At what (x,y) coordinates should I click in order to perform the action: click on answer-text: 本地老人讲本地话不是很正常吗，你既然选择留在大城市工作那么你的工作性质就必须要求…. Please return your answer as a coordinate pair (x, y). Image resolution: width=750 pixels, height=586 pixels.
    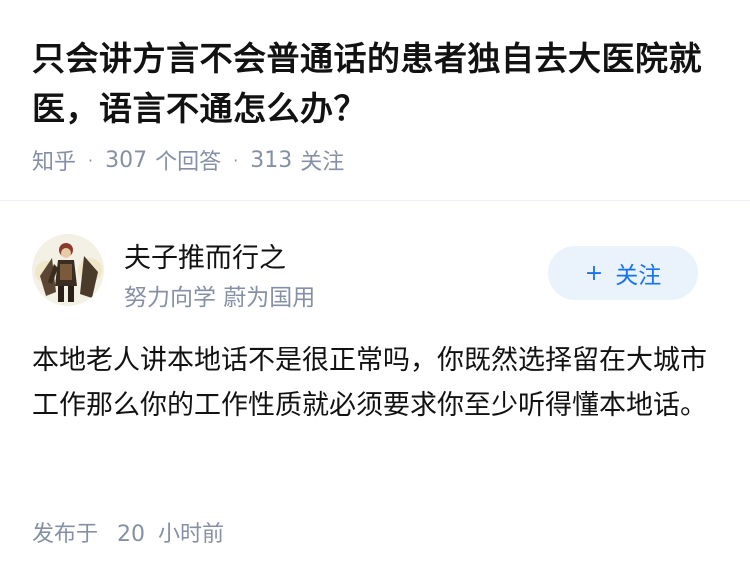
    Looking at the image, I should click on (375, 383).